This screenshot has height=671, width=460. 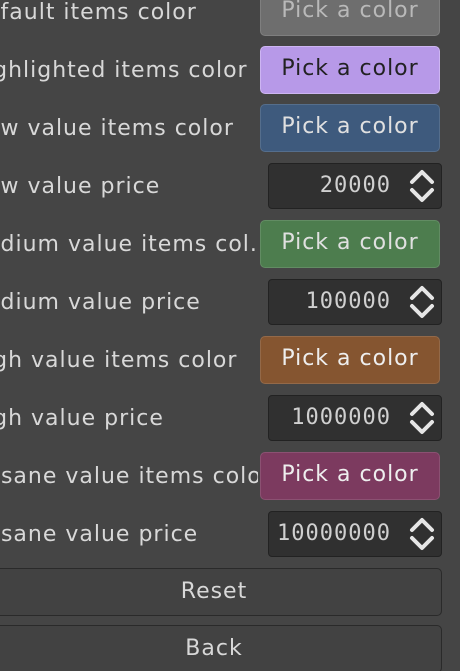 What do you see at coordinates (124, 70) in the screenshot?
I see `setting-label: ighlighted items color` at bounding box center [124, 70].